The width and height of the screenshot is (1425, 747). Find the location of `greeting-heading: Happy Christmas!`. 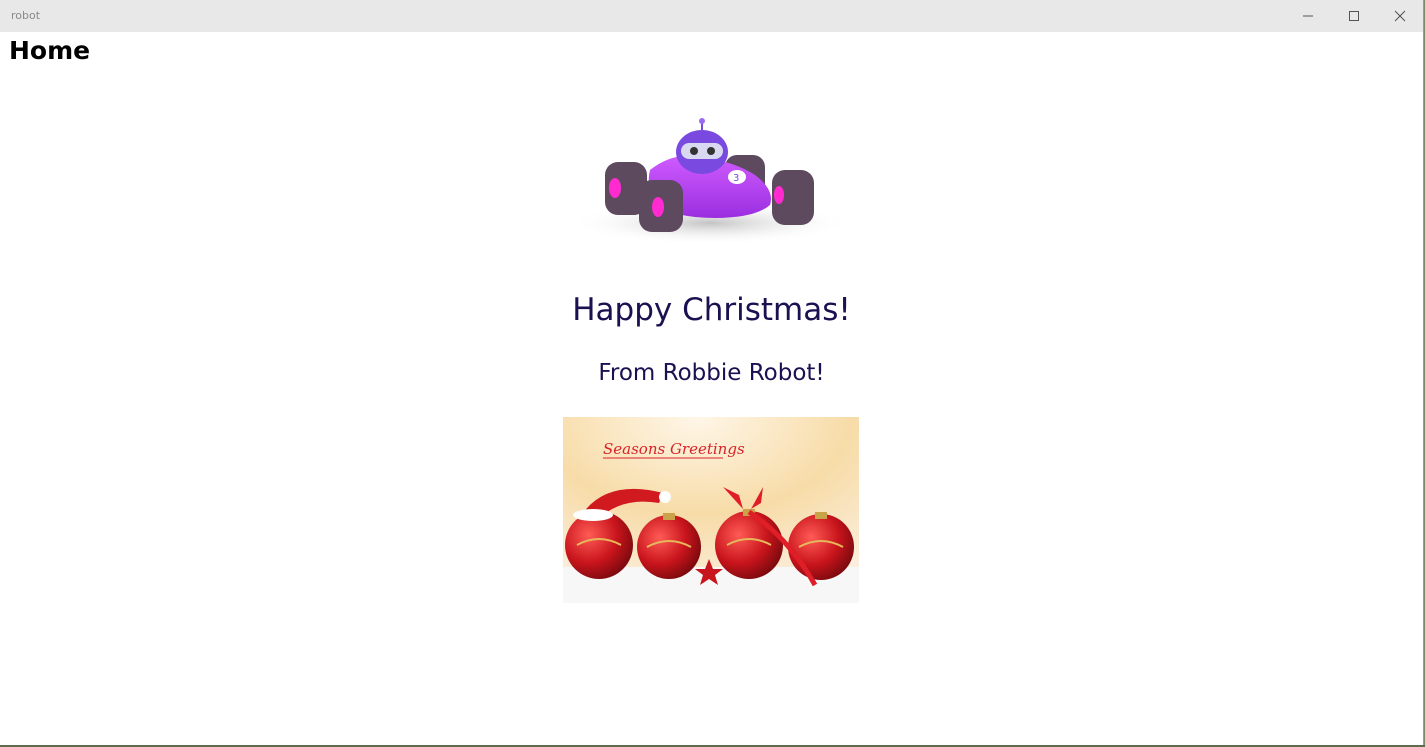

greeting-heading: Happy Christmas! is located at coordinates (711, 310).